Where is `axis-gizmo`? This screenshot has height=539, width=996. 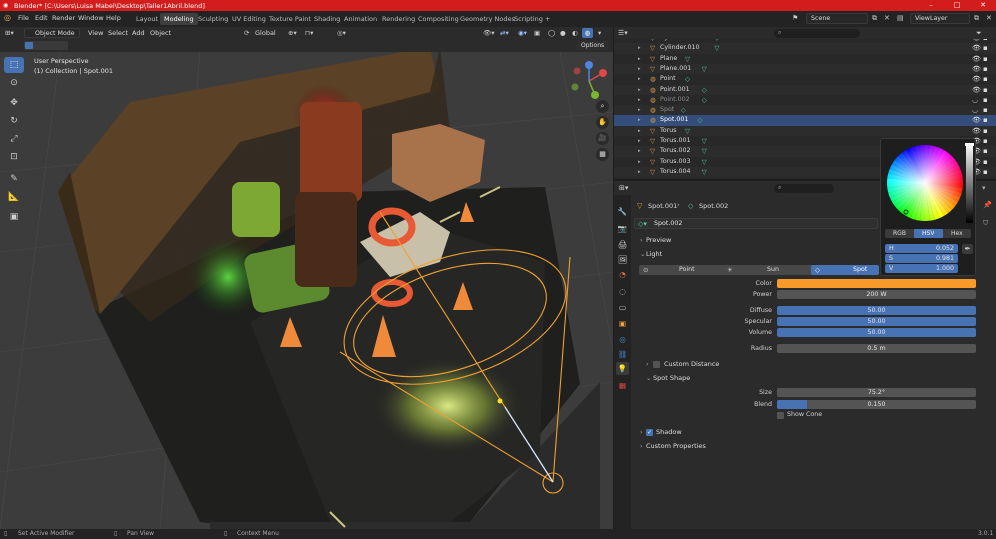 axis-gizmo is located at coordinates (589, 81).